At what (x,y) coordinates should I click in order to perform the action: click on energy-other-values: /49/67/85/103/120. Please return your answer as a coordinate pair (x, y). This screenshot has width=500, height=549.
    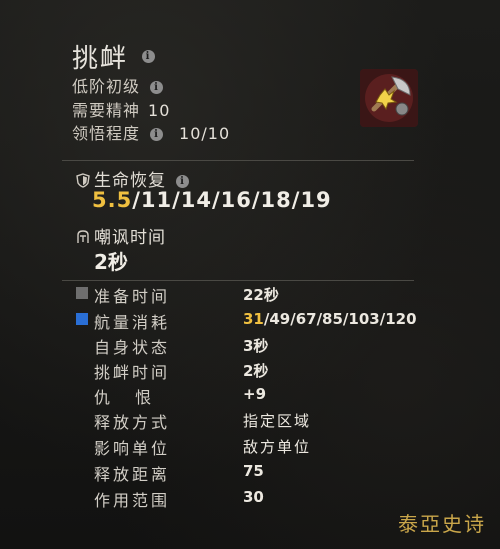
    Looking at the image, I should click on (340, 319).